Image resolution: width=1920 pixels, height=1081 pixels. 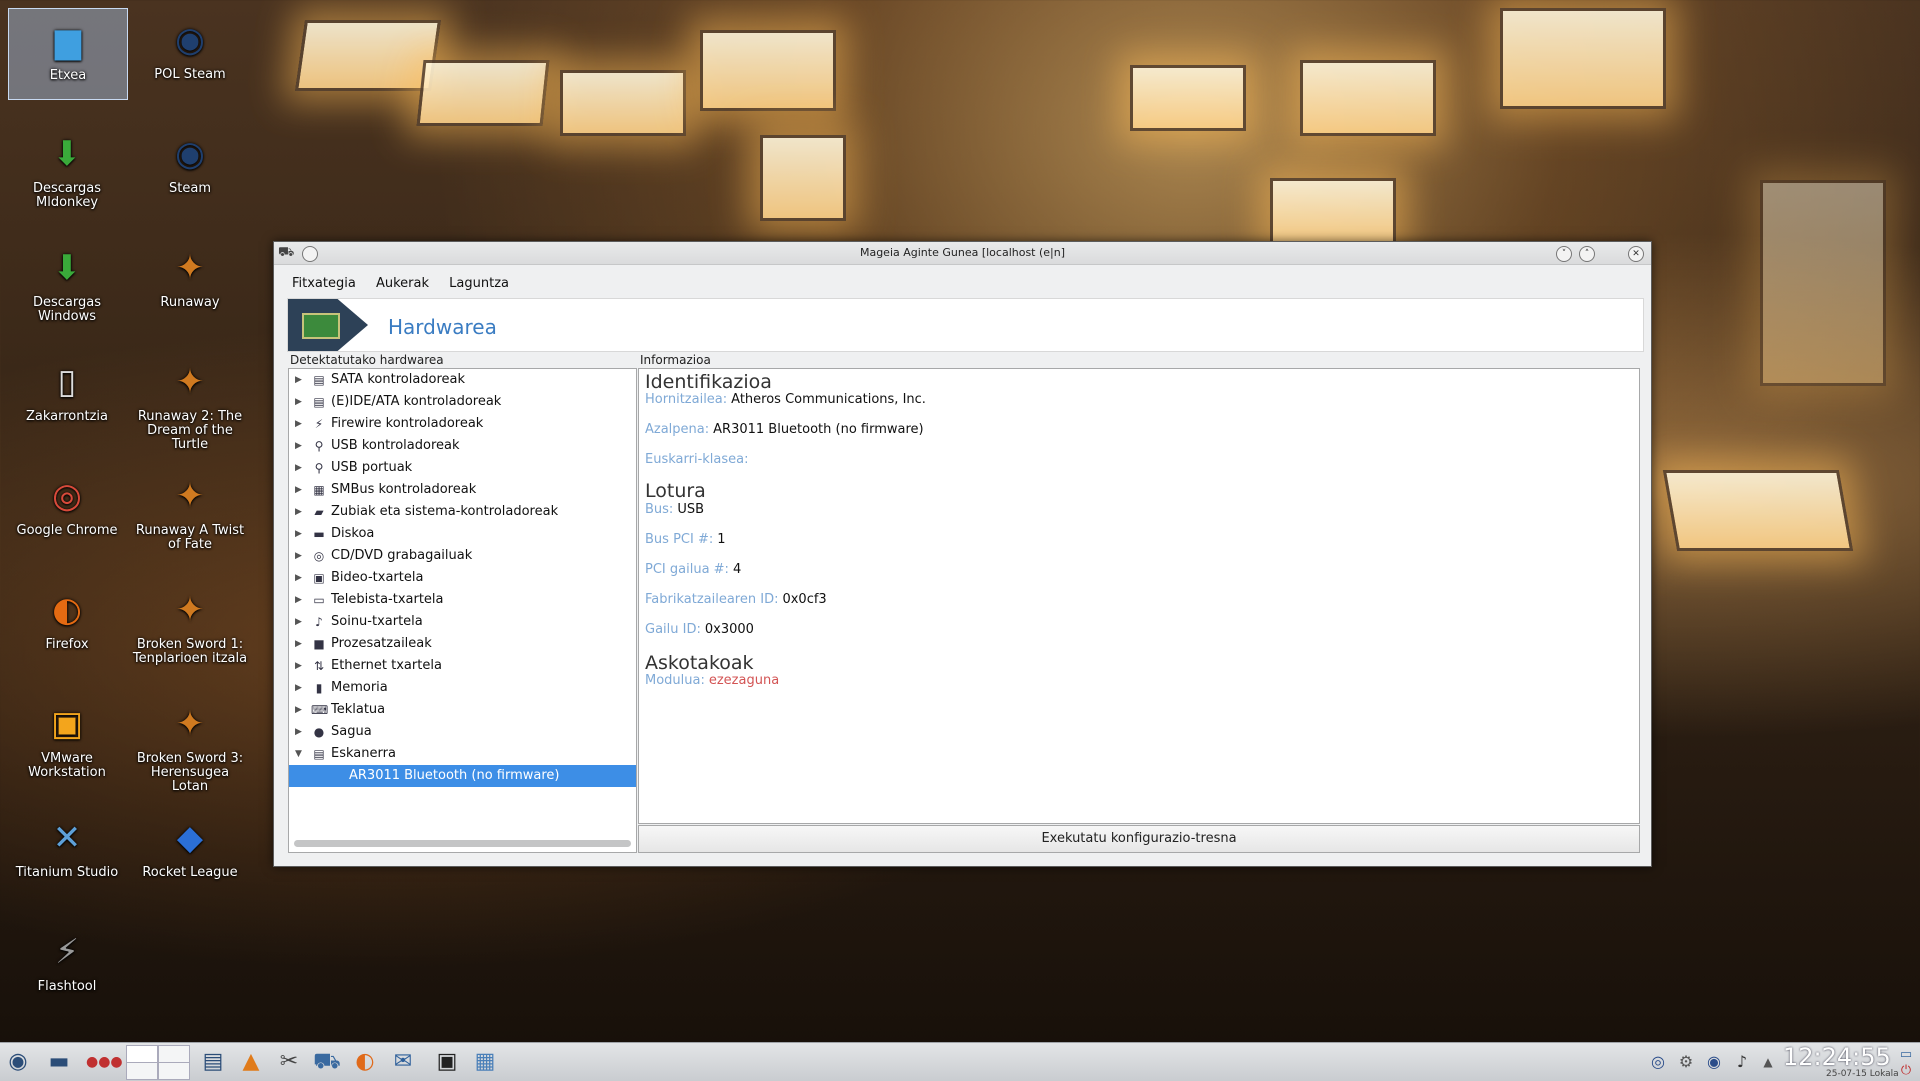 What do you see at coordinates (462, 490) in the screenshot?
I see `tree-item: ▶ ▦ SMBus kontroladoreak` at bounding box center [462, 490].